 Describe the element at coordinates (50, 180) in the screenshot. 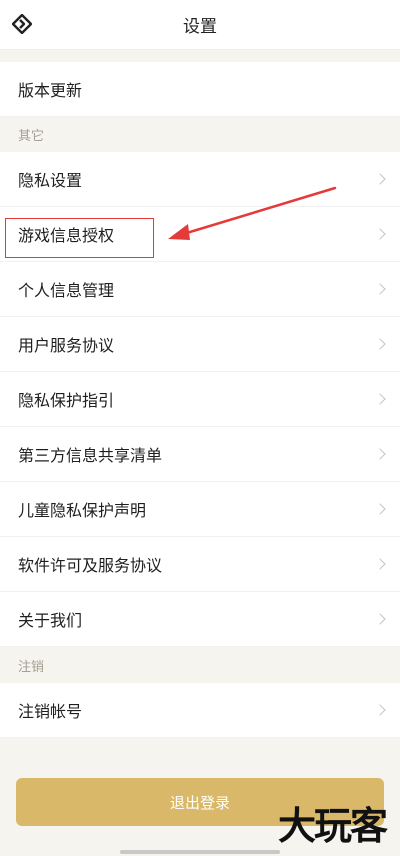

I see `settings-item-label: 隐私设置` at that location.